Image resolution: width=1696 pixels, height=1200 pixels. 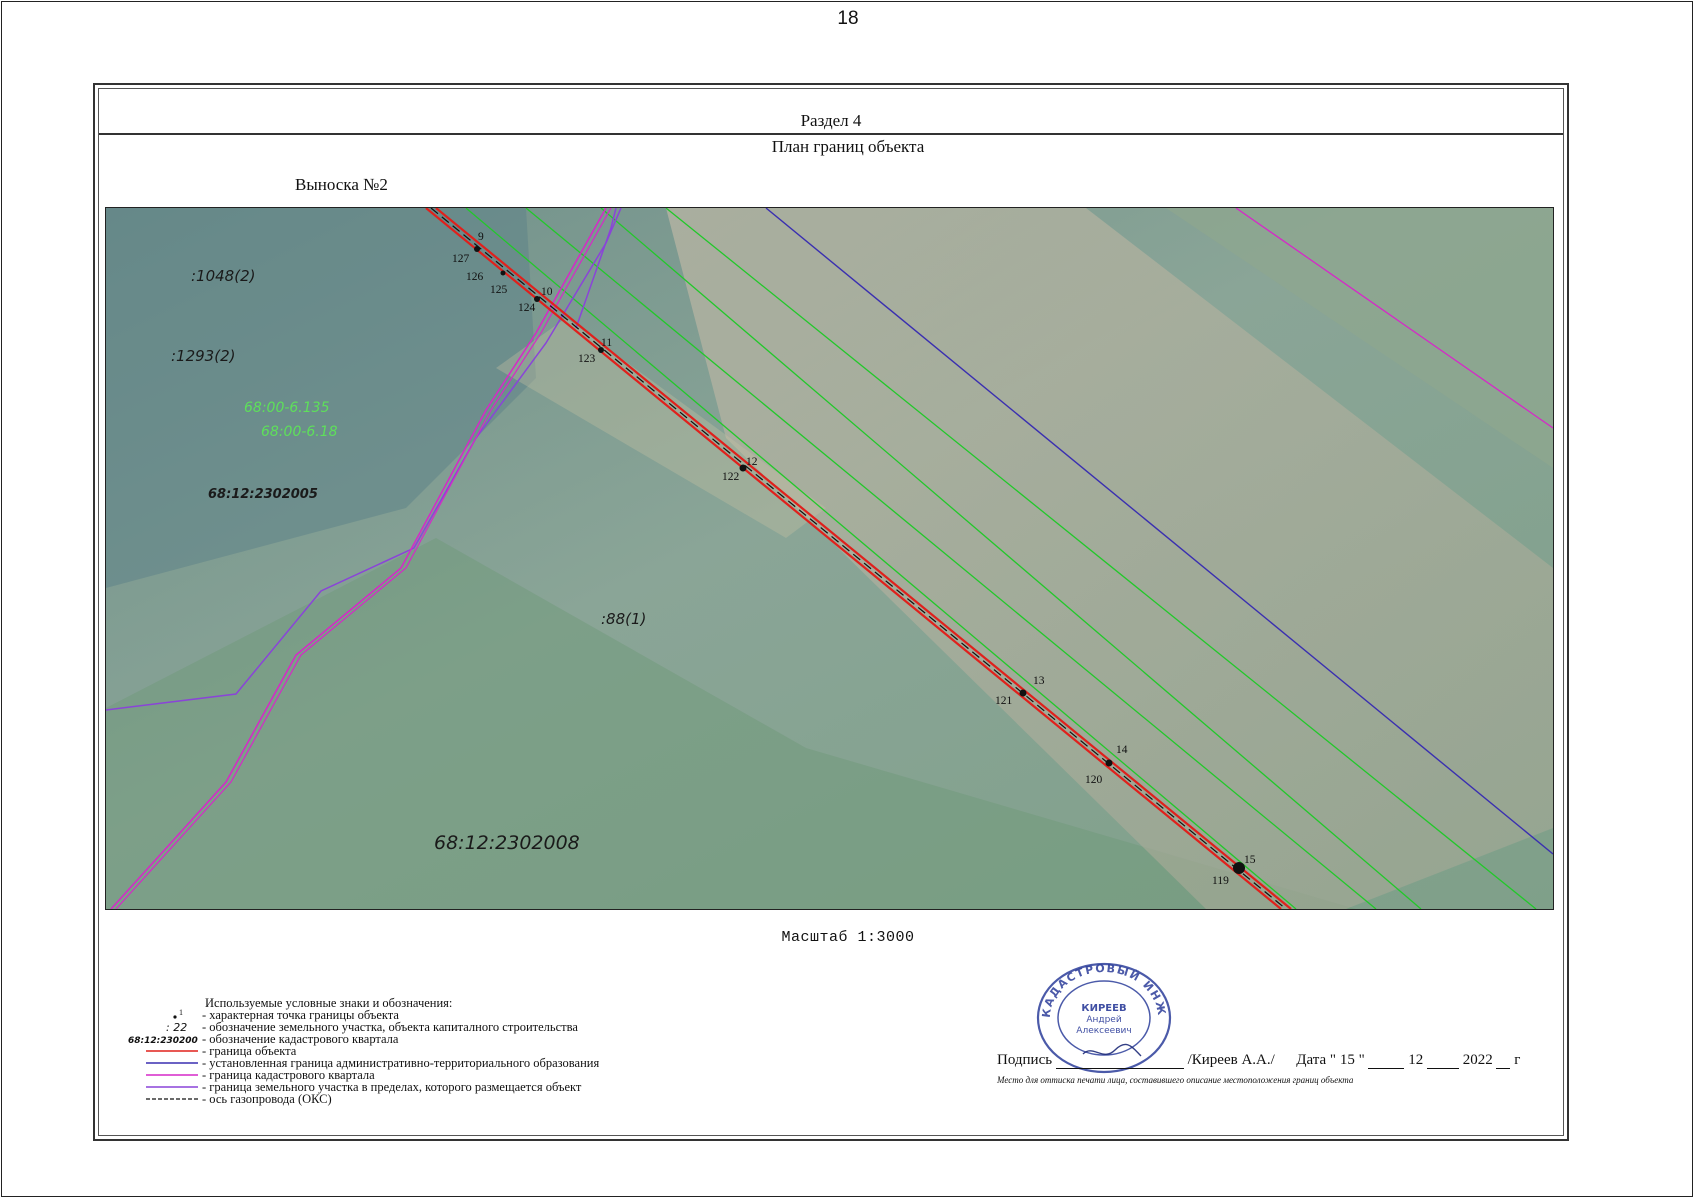 What do you see at coordinates (475, 277) in the screenshot?
I see `point-label-126: 126` at bounding box center [475, 277].